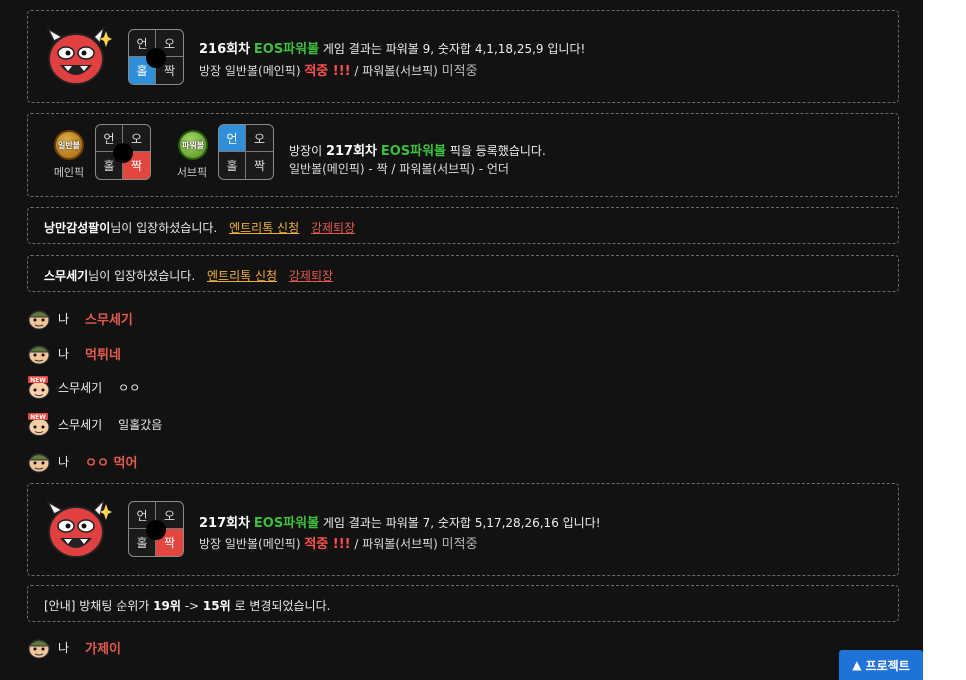  I want to click on chat-text: 일홀갔음, so click(140, 424).